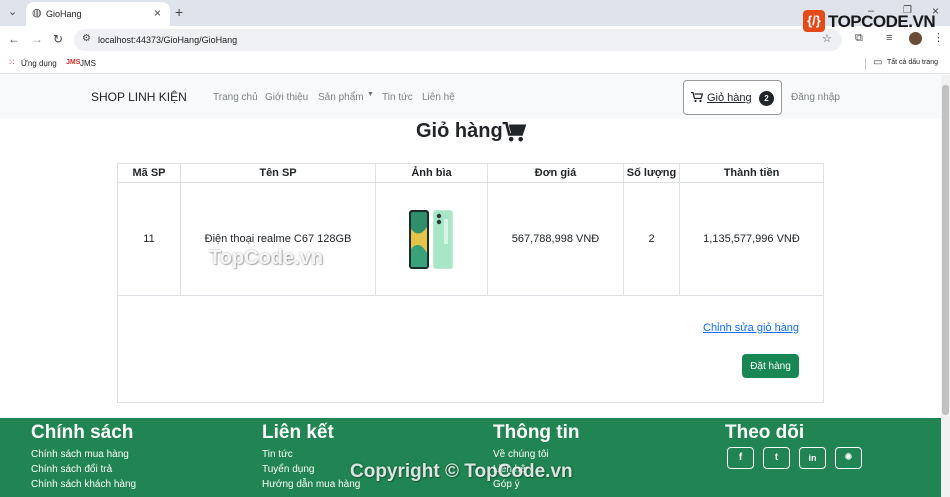  Describe the element at coordinates (889, 38) in the screenshot. I see `media-icon: ≡` at that location.